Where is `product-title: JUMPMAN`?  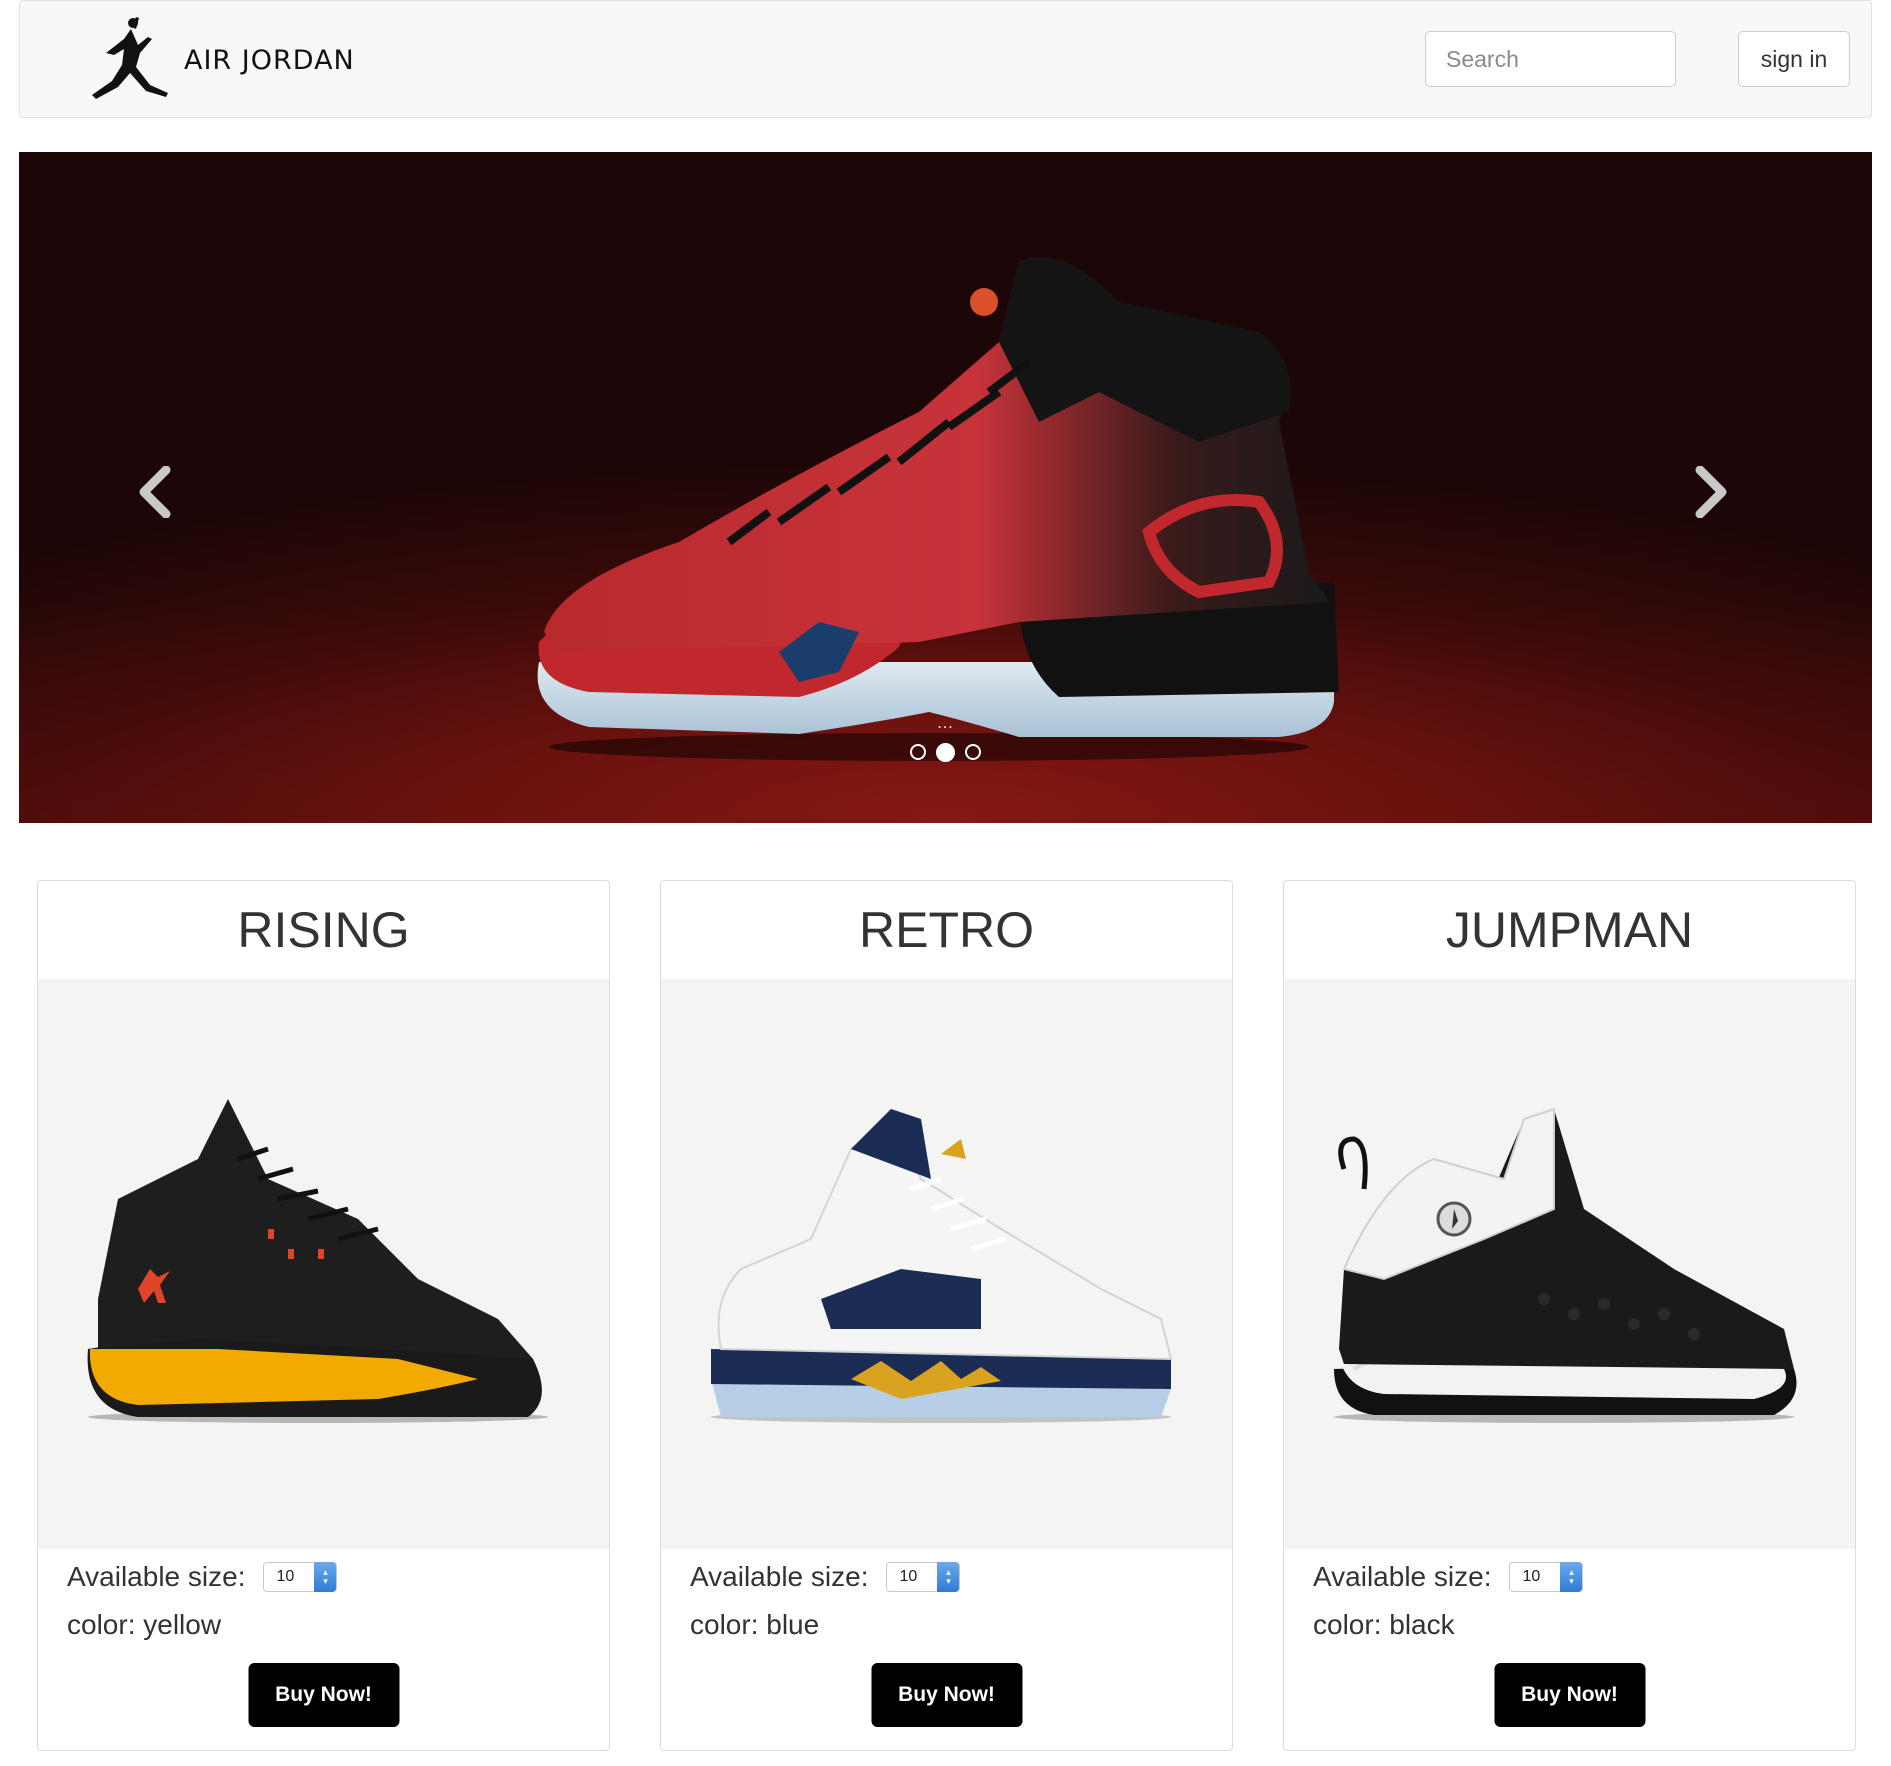 product-title: JUMPMAN is located at coordinates (1569, 930).